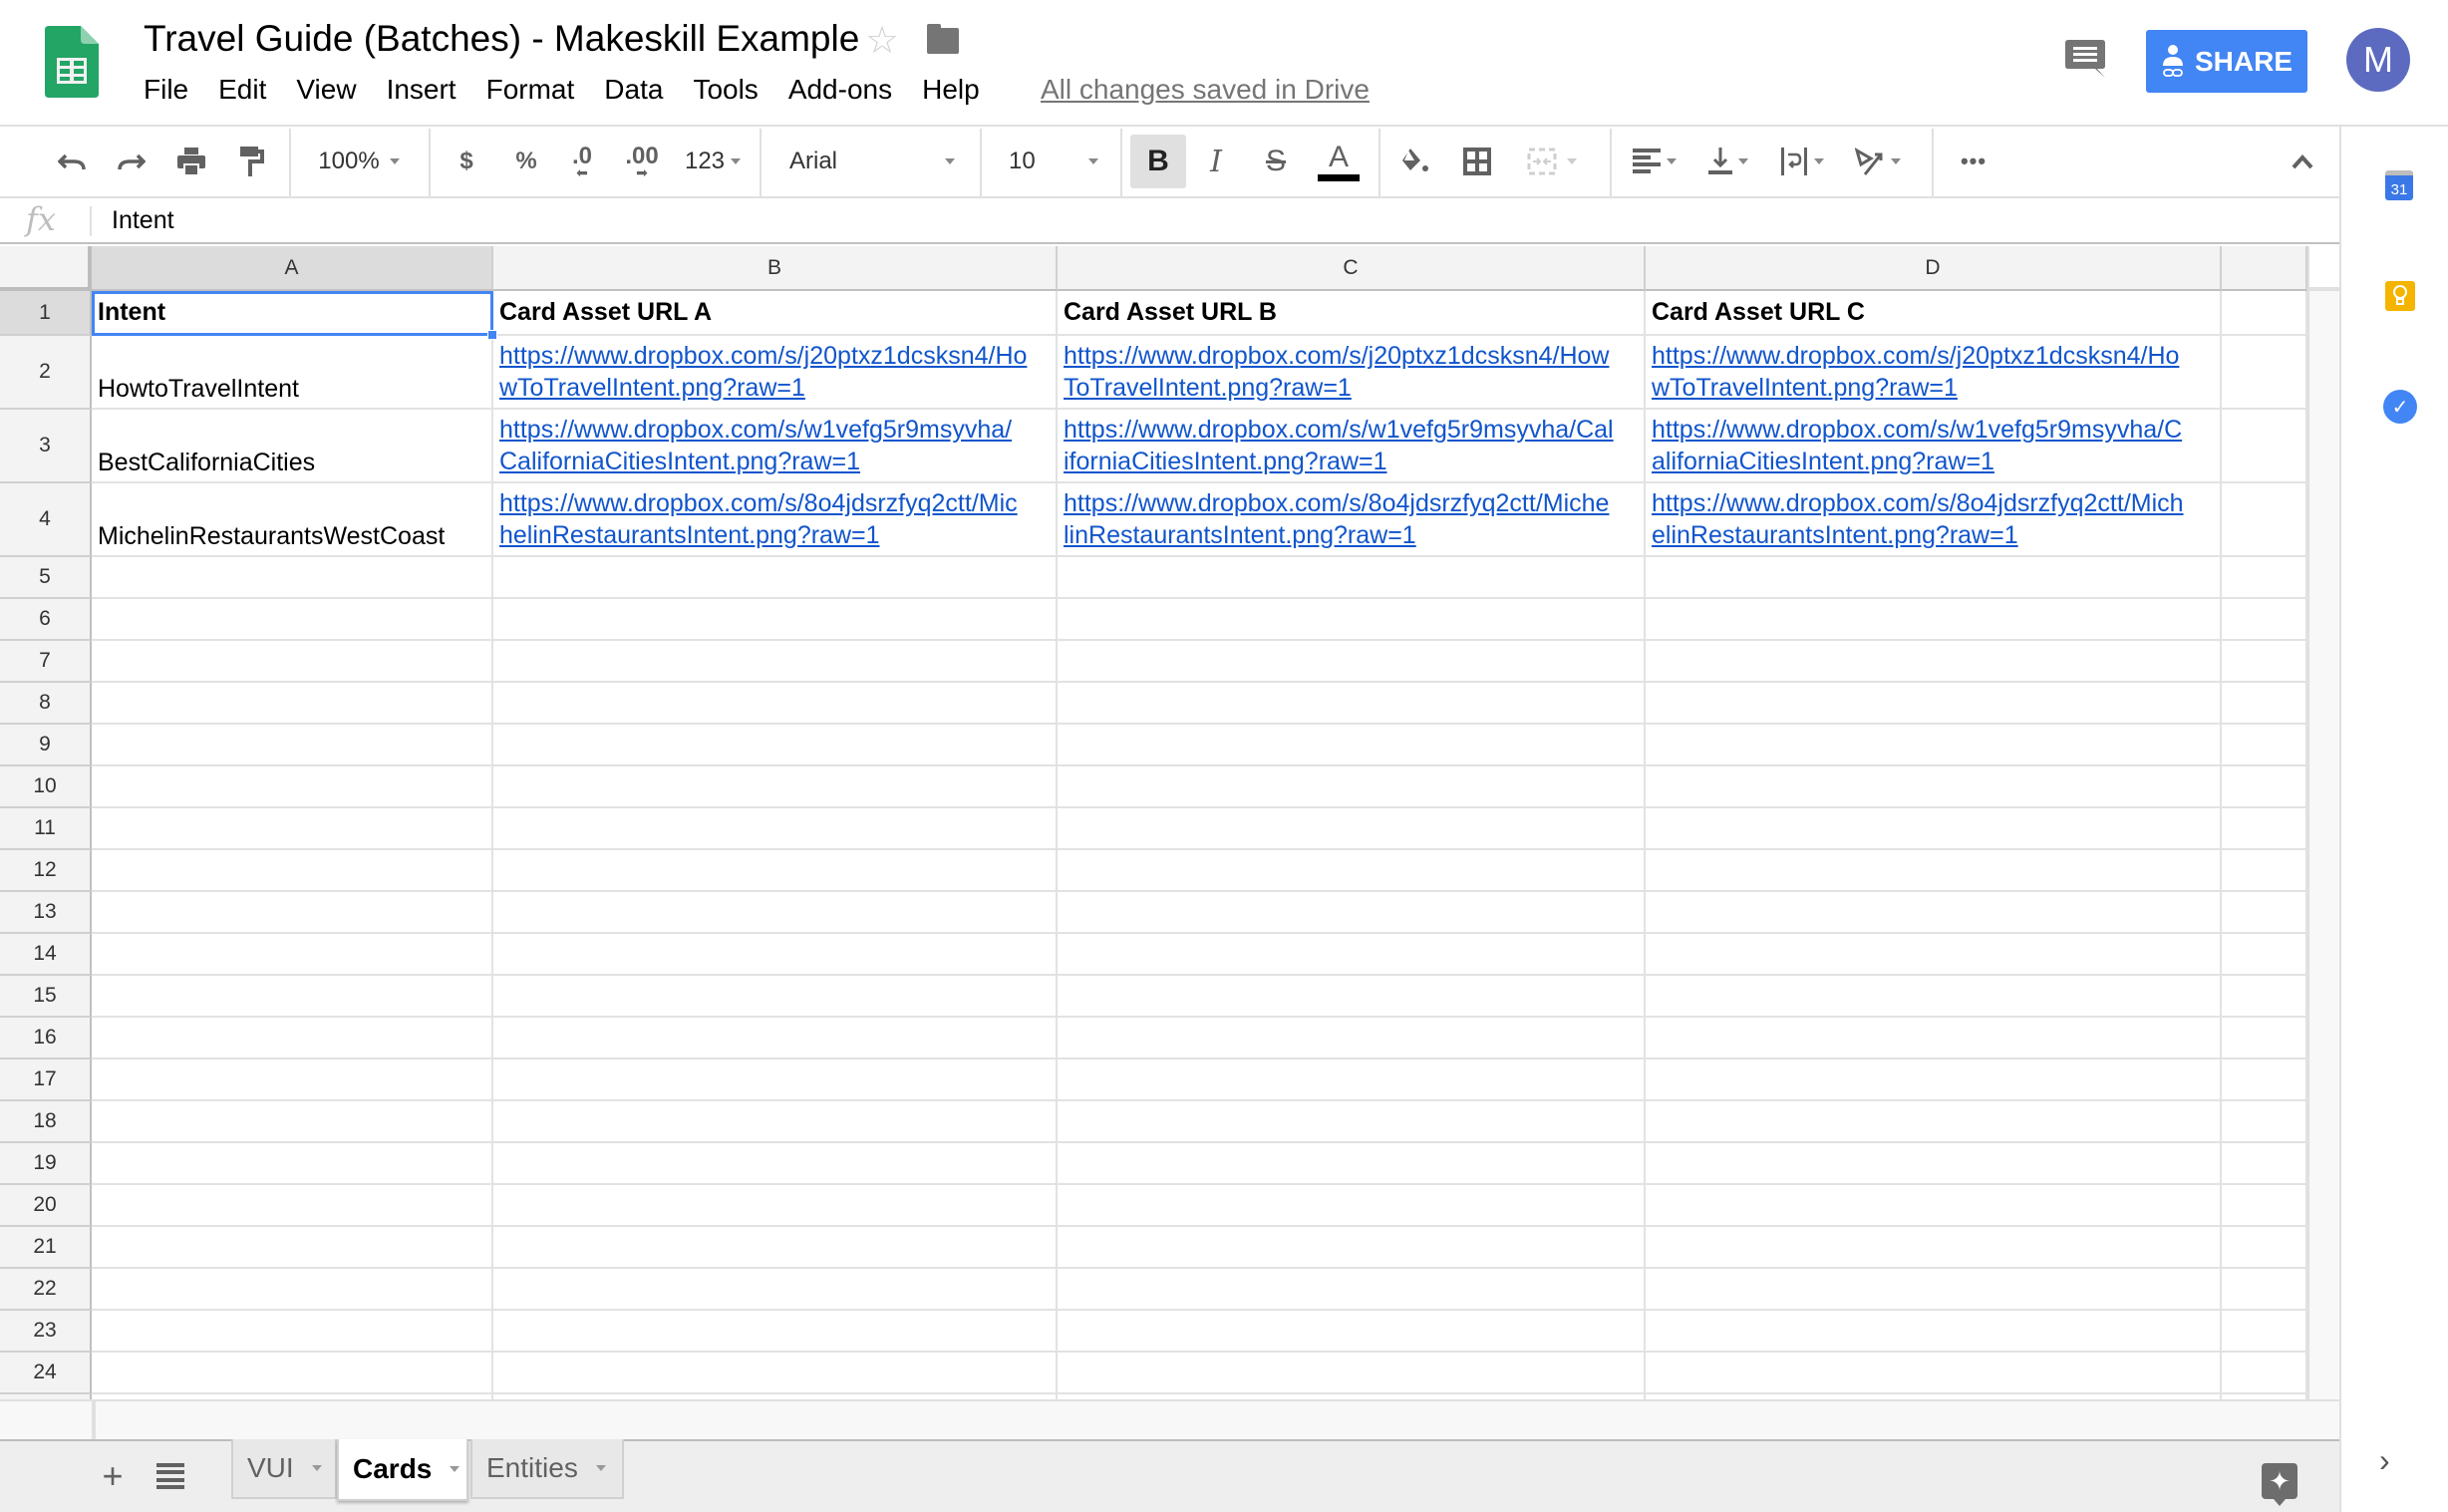  What do you see at coordinates (292, 997) in the screenshot?
I see `cell-a15` at bounding box center [292, 997].